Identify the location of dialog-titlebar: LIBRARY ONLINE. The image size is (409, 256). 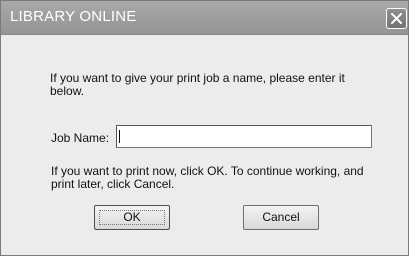
(204, 18).